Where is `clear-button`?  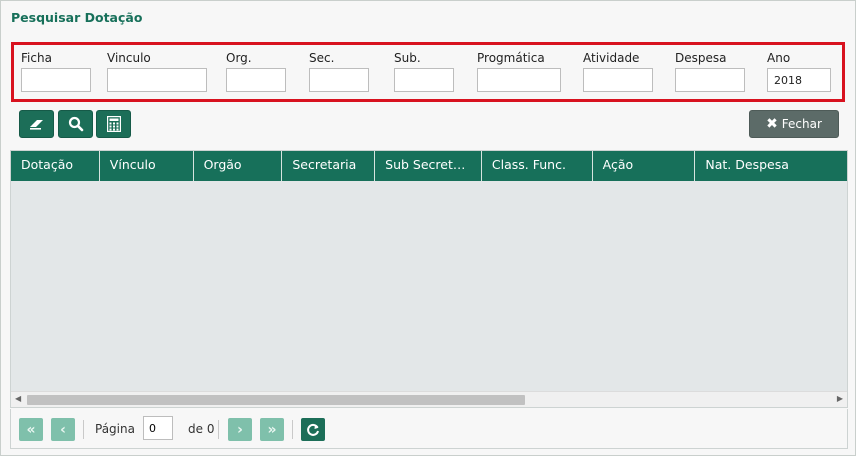
clear-button is located at coordinates (36, 124).